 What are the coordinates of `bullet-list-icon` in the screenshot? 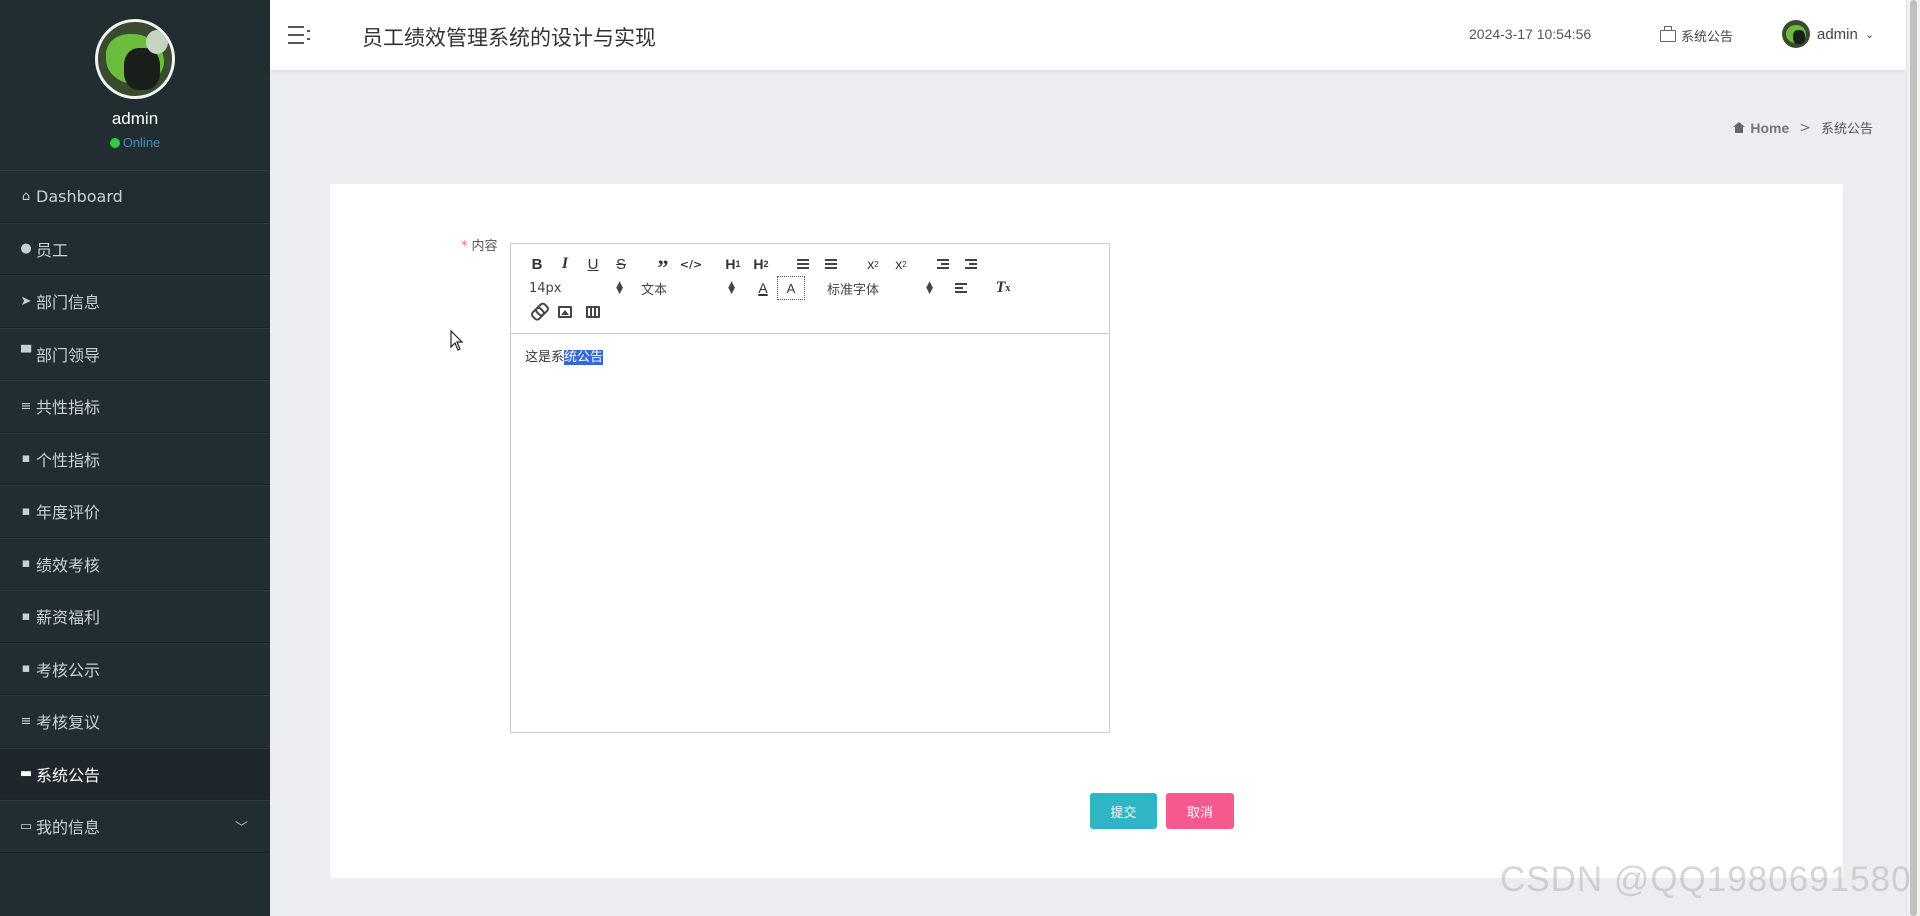 It's located at (831, 264).